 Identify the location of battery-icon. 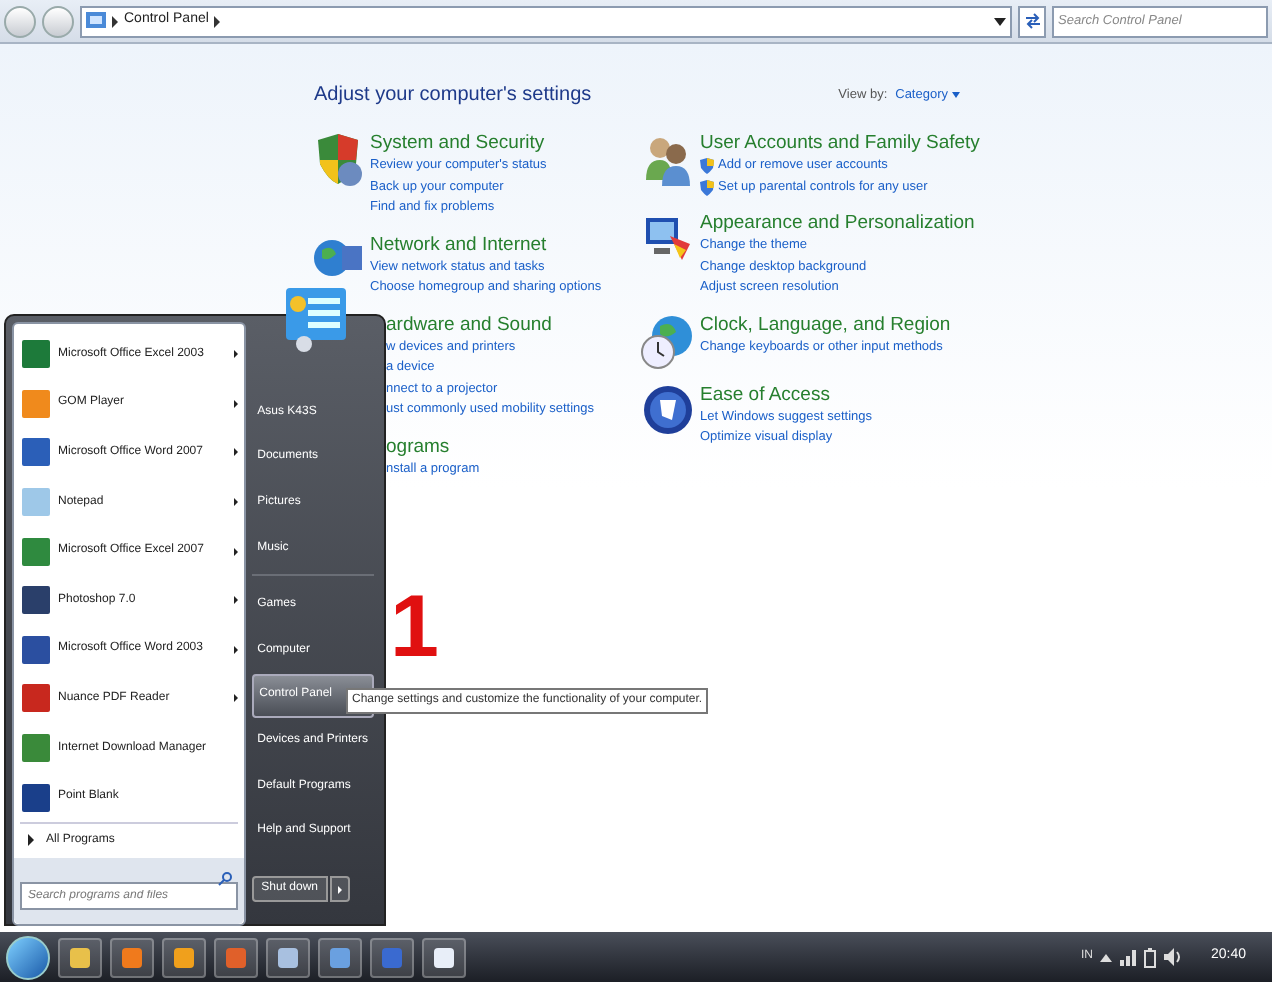
(1150, 957).